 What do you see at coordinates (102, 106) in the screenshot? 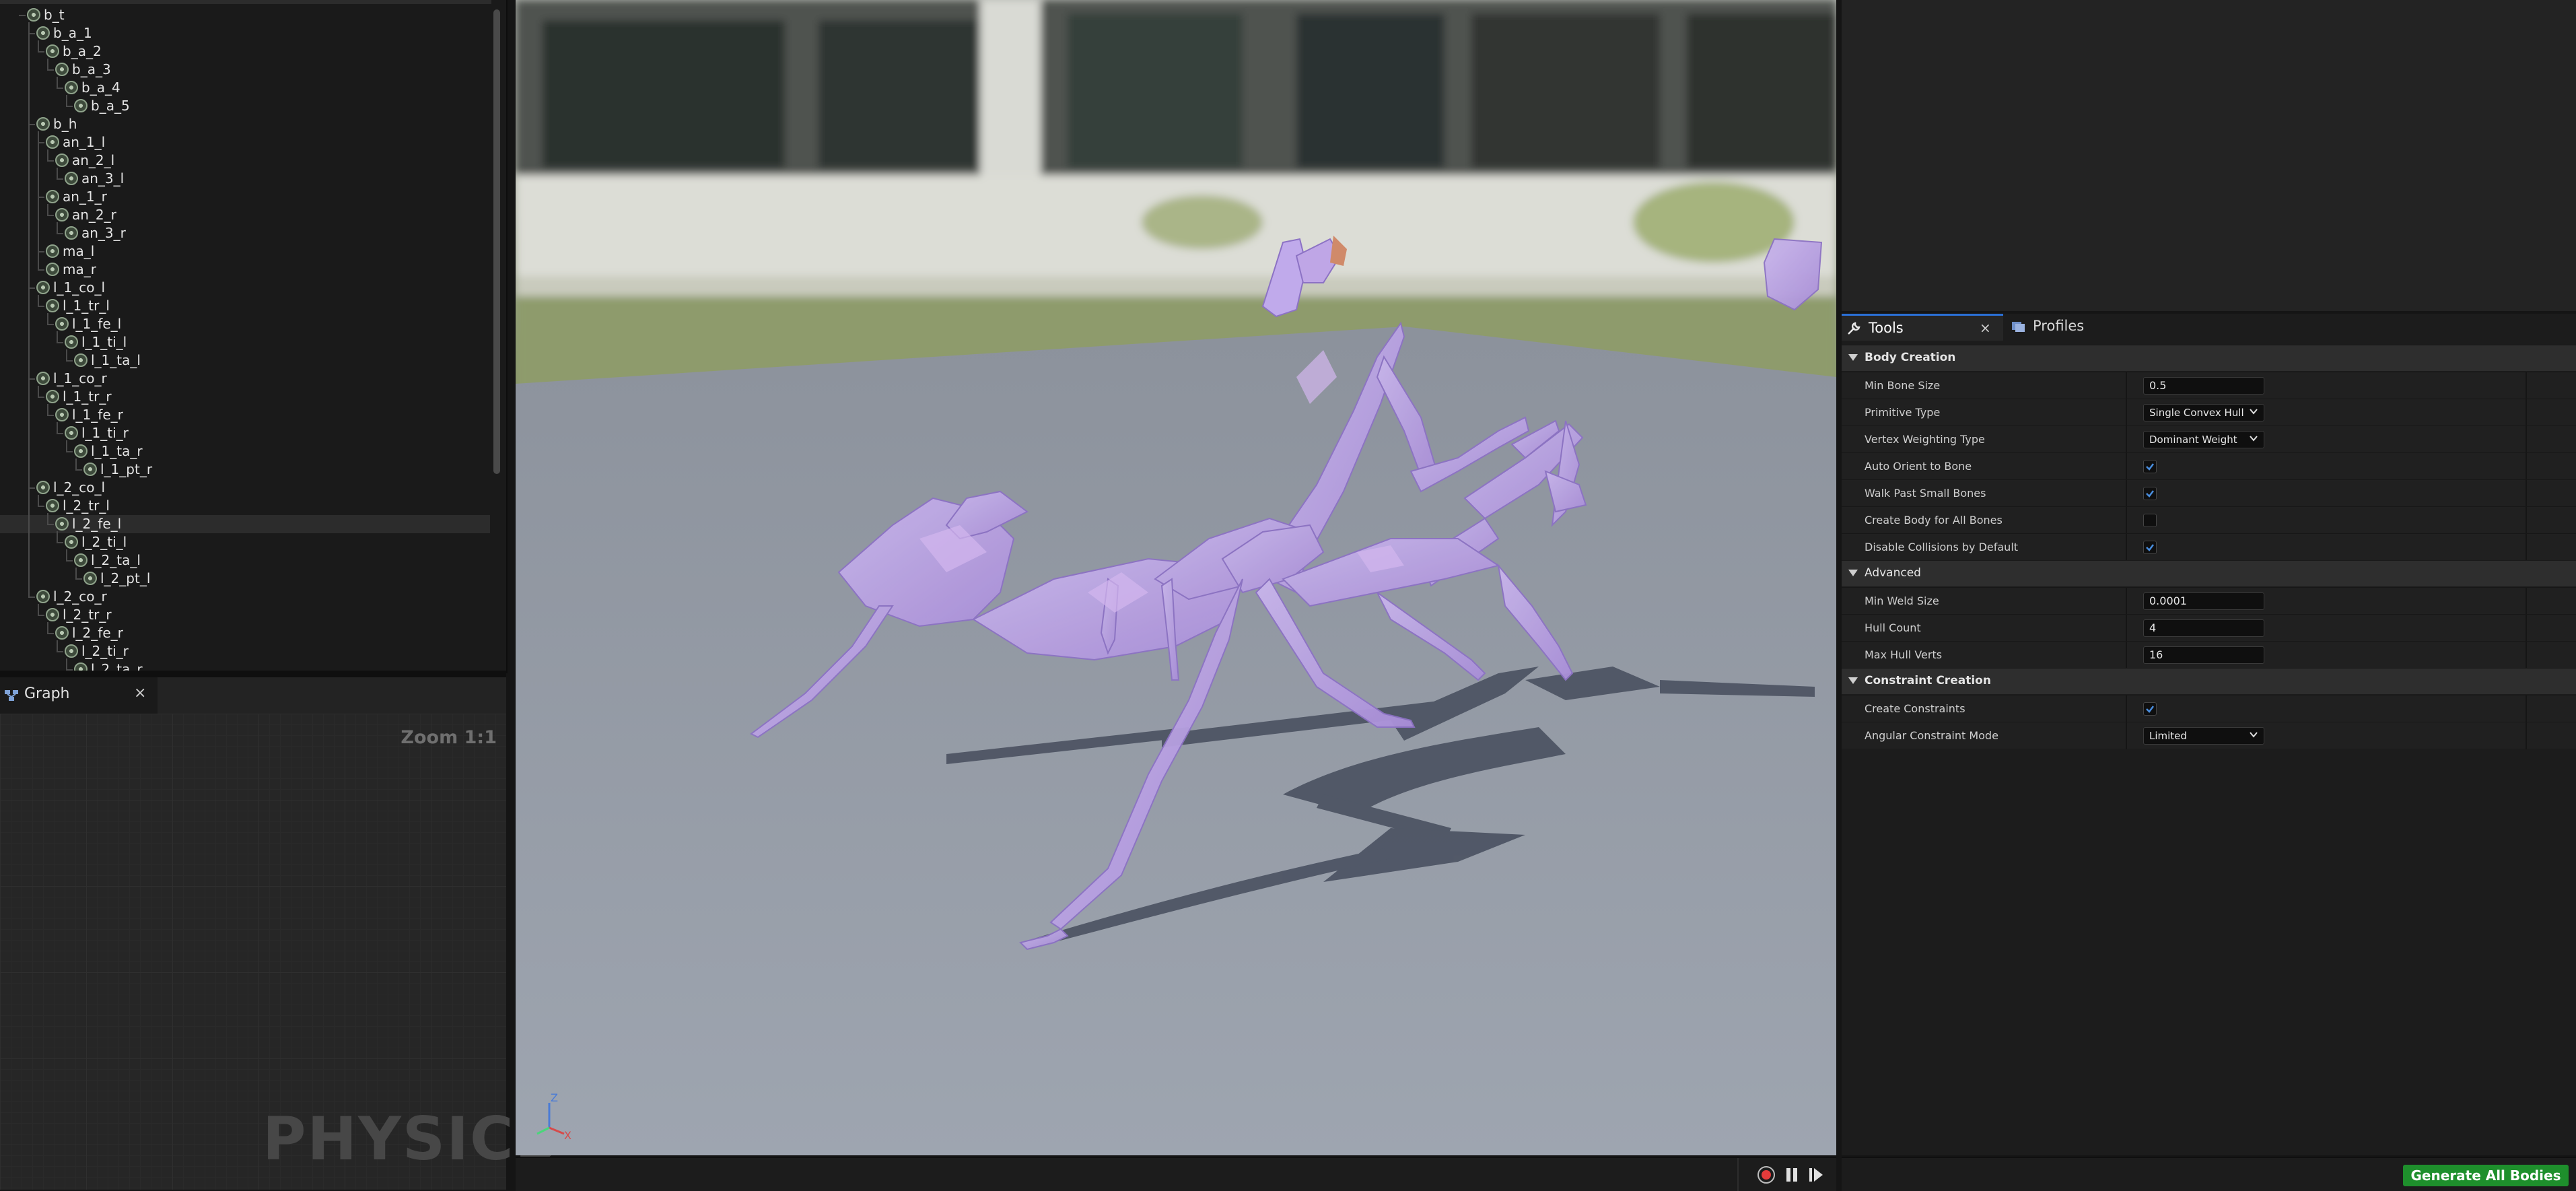
I see `tree-item: b_a_5` at bounding box center [102, 106].